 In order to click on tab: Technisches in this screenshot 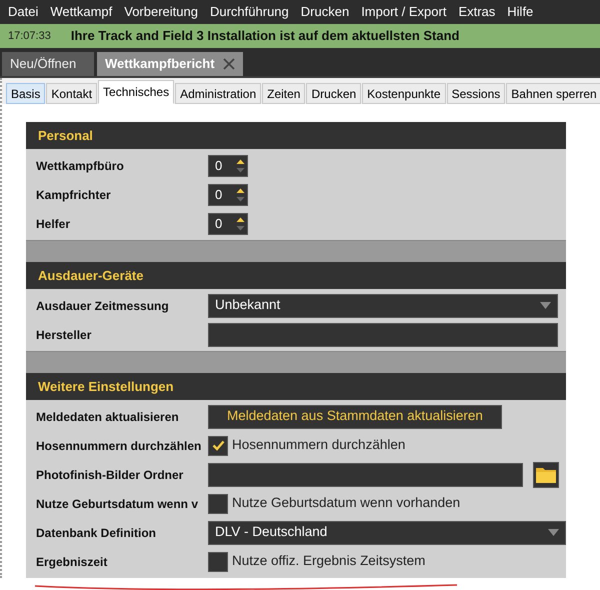, I will do `click(136, 92)`.